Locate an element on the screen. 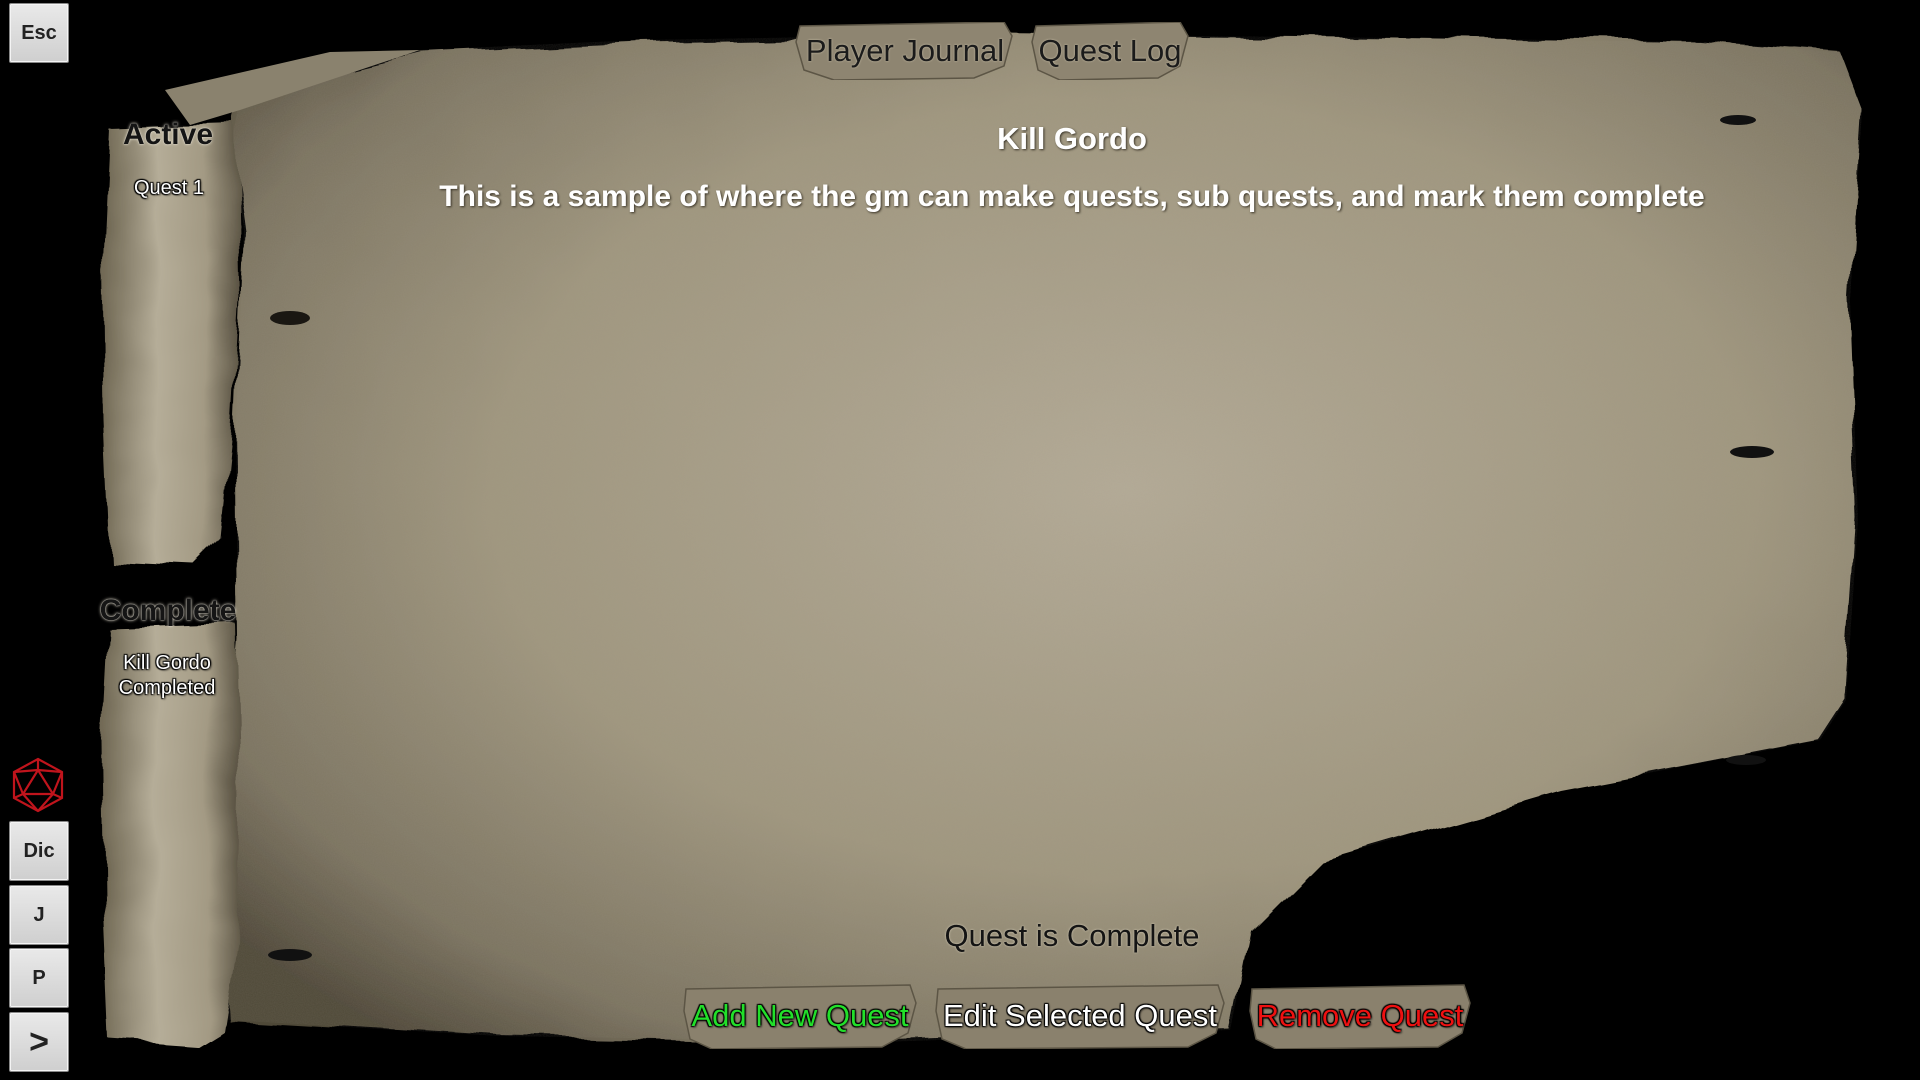 This screenshot has width=1920, height=1080. tab-label: Quest Log is located at coordinates (1110, 50).